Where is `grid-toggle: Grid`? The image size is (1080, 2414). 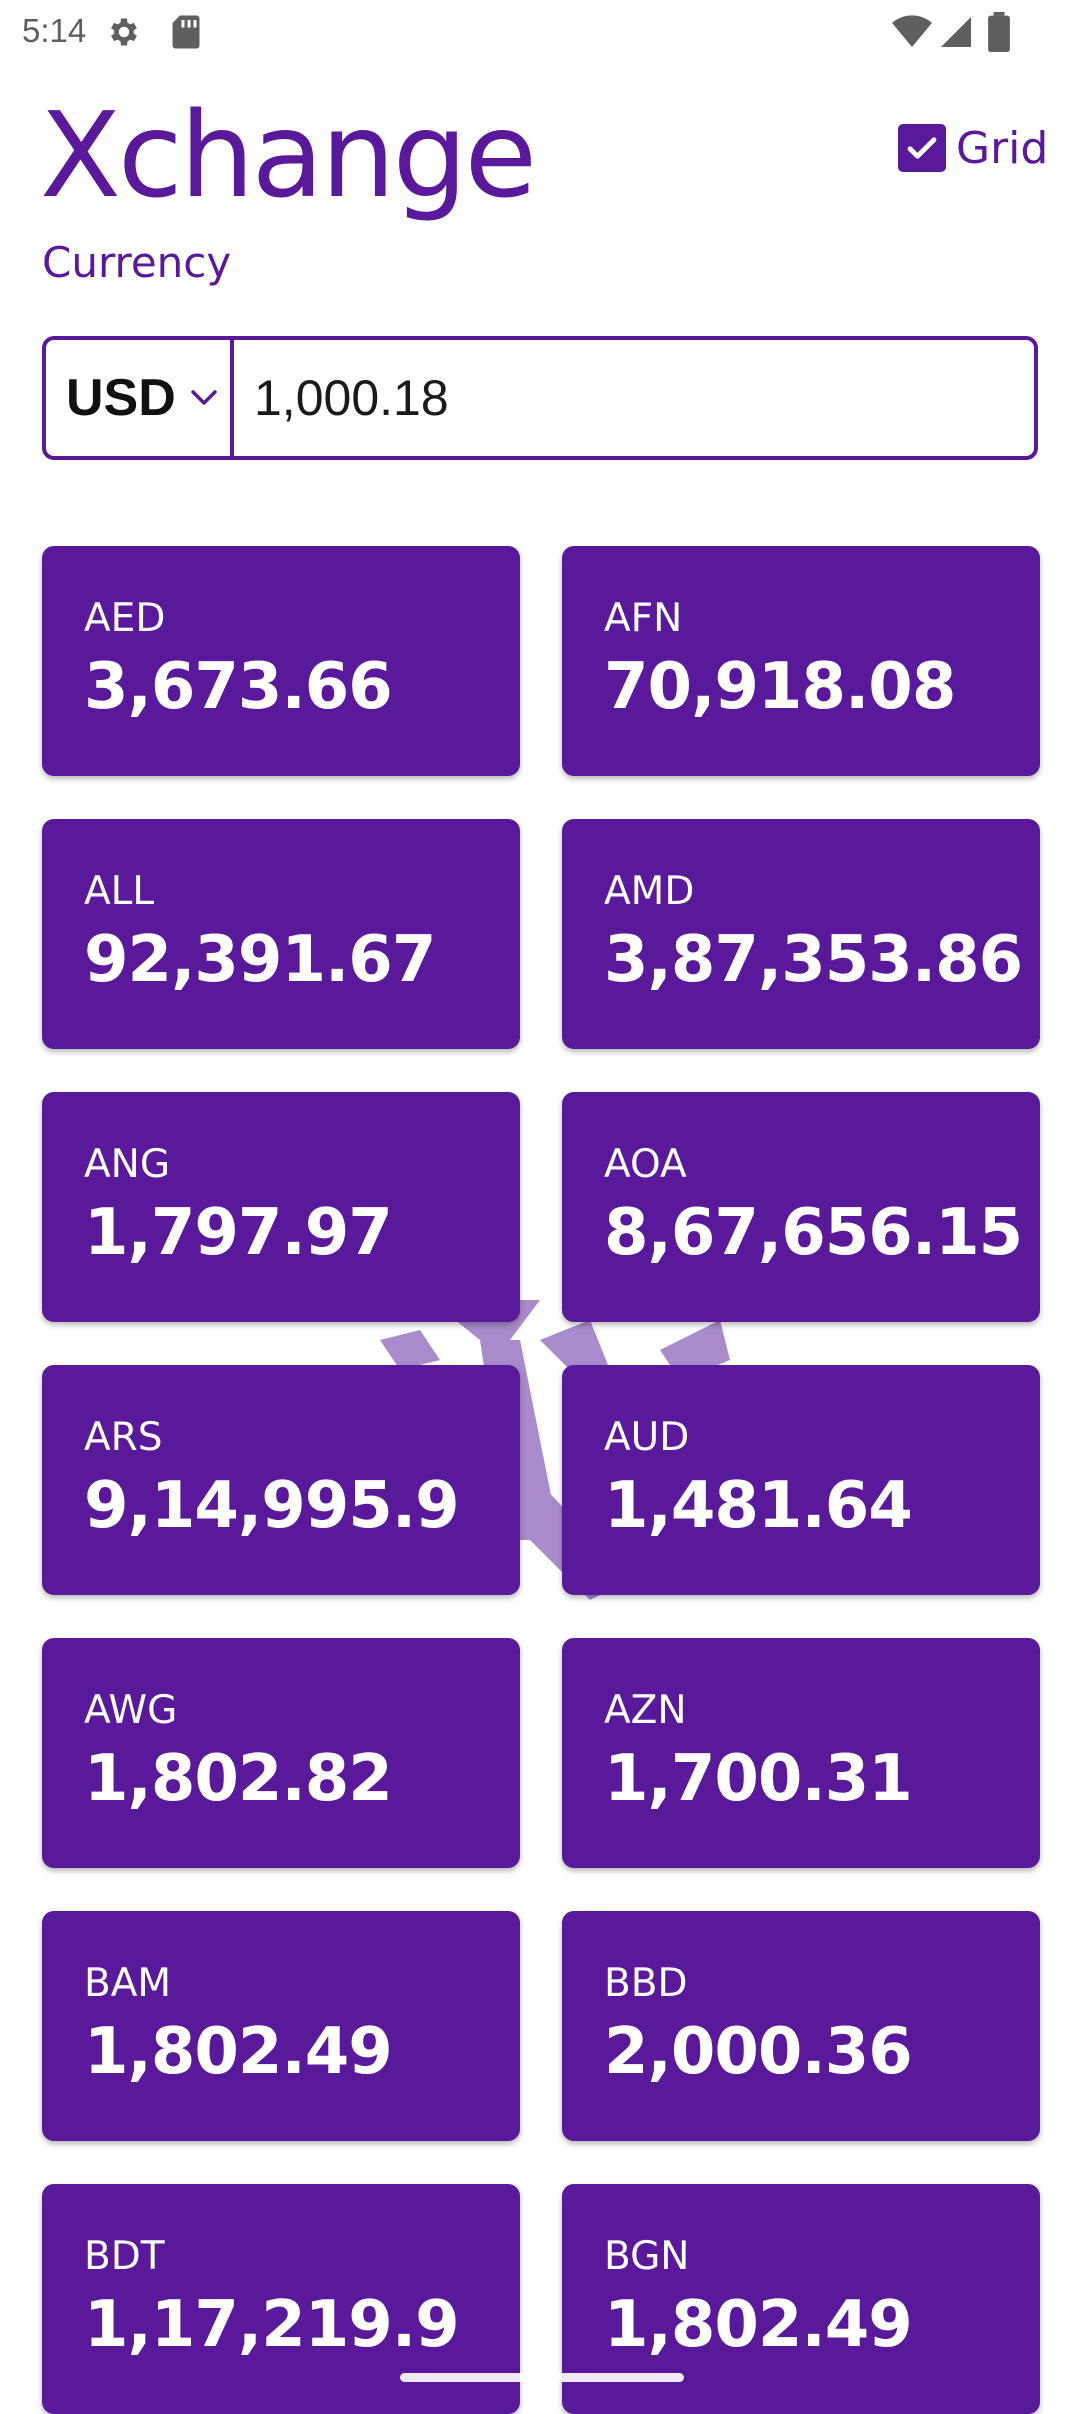
grid-toggle: Grid is located at coordinates (973, 148).